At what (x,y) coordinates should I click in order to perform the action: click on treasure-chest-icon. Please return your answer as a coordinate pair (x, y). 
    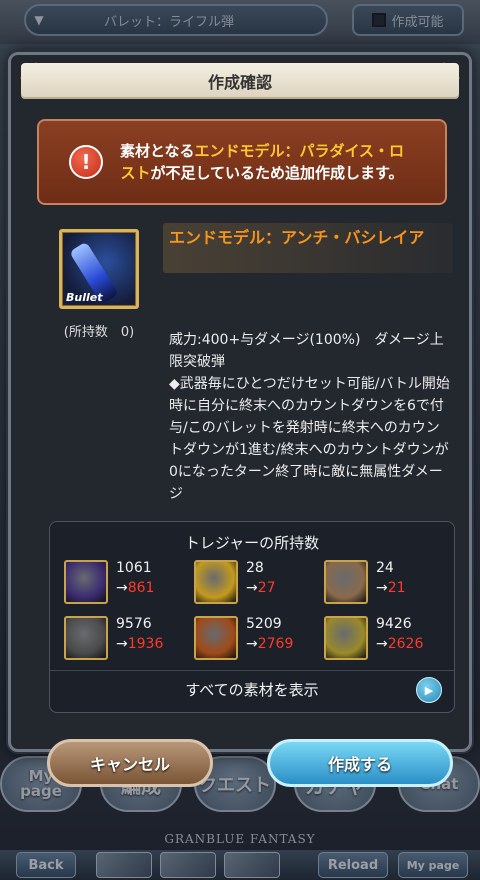
    Looking at the image, I should click on (216, 638).